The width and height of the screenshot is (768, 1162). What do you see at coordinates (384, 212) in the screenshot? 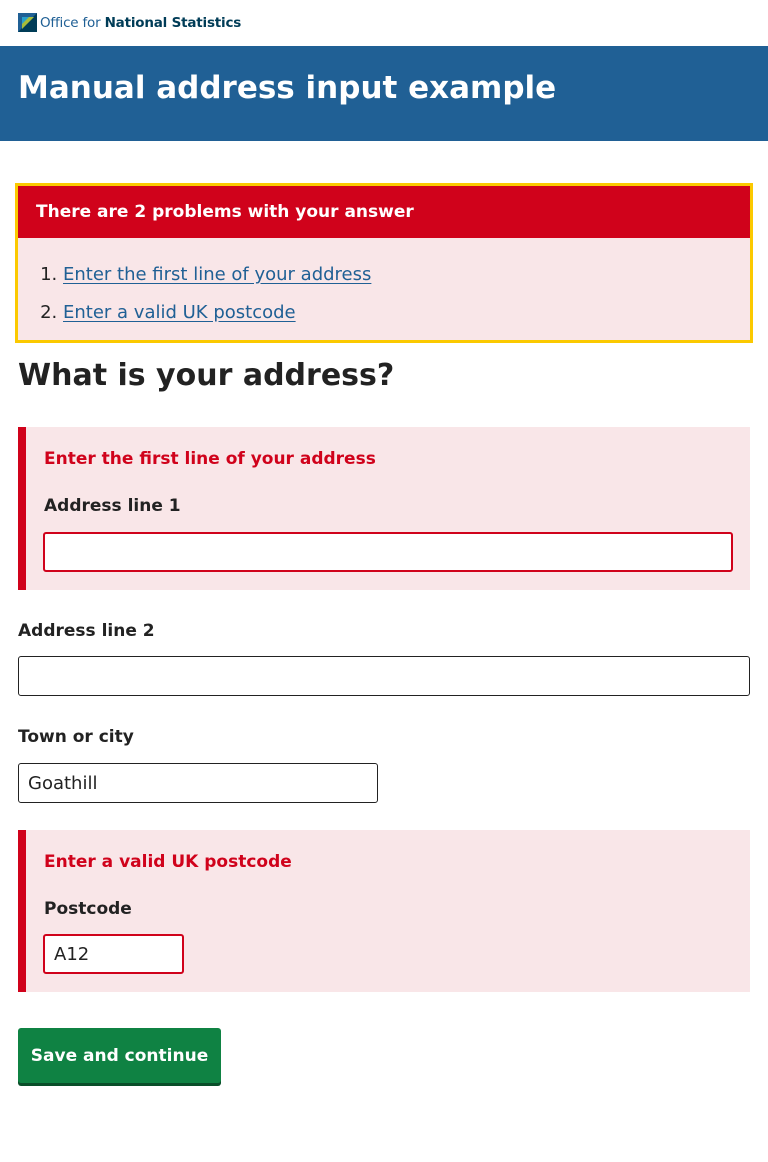
I see `error-summary-heading: There are 2 problems with your answer` at bounding box center [384, 212].